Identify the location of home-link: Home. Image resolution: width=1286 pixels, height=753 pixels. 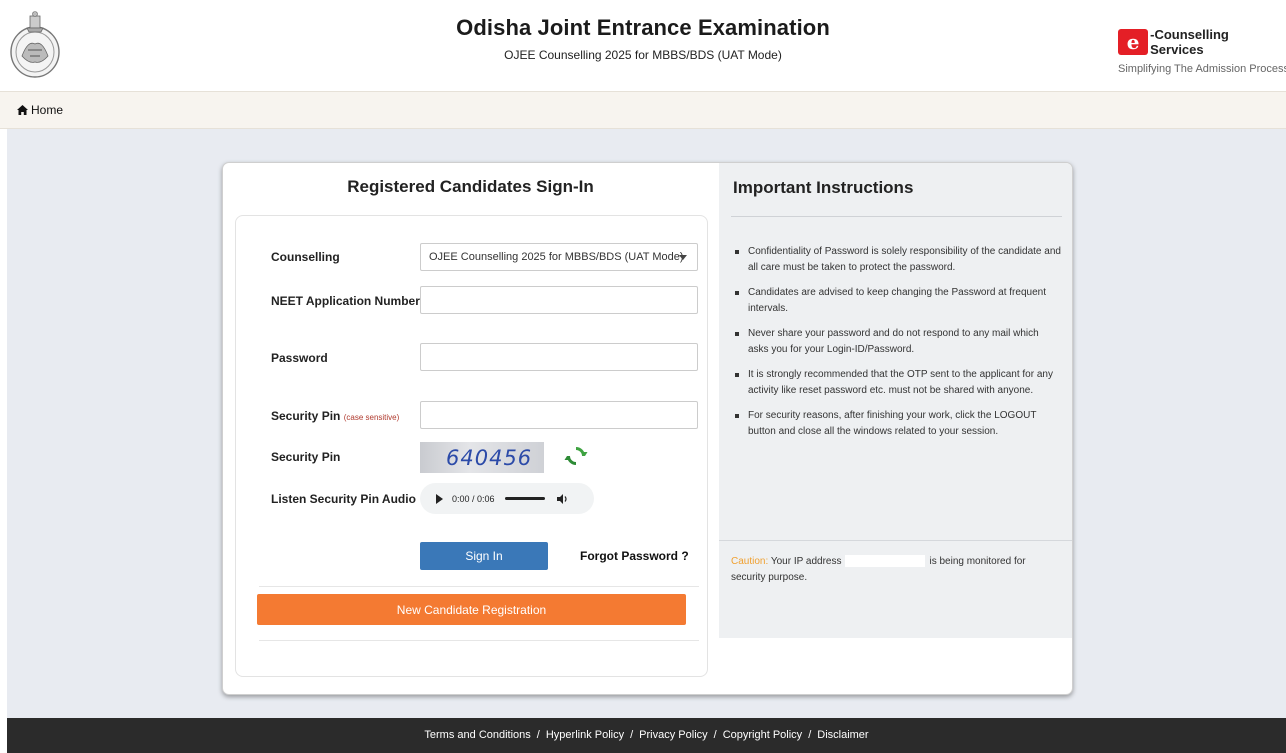
(40, 110).